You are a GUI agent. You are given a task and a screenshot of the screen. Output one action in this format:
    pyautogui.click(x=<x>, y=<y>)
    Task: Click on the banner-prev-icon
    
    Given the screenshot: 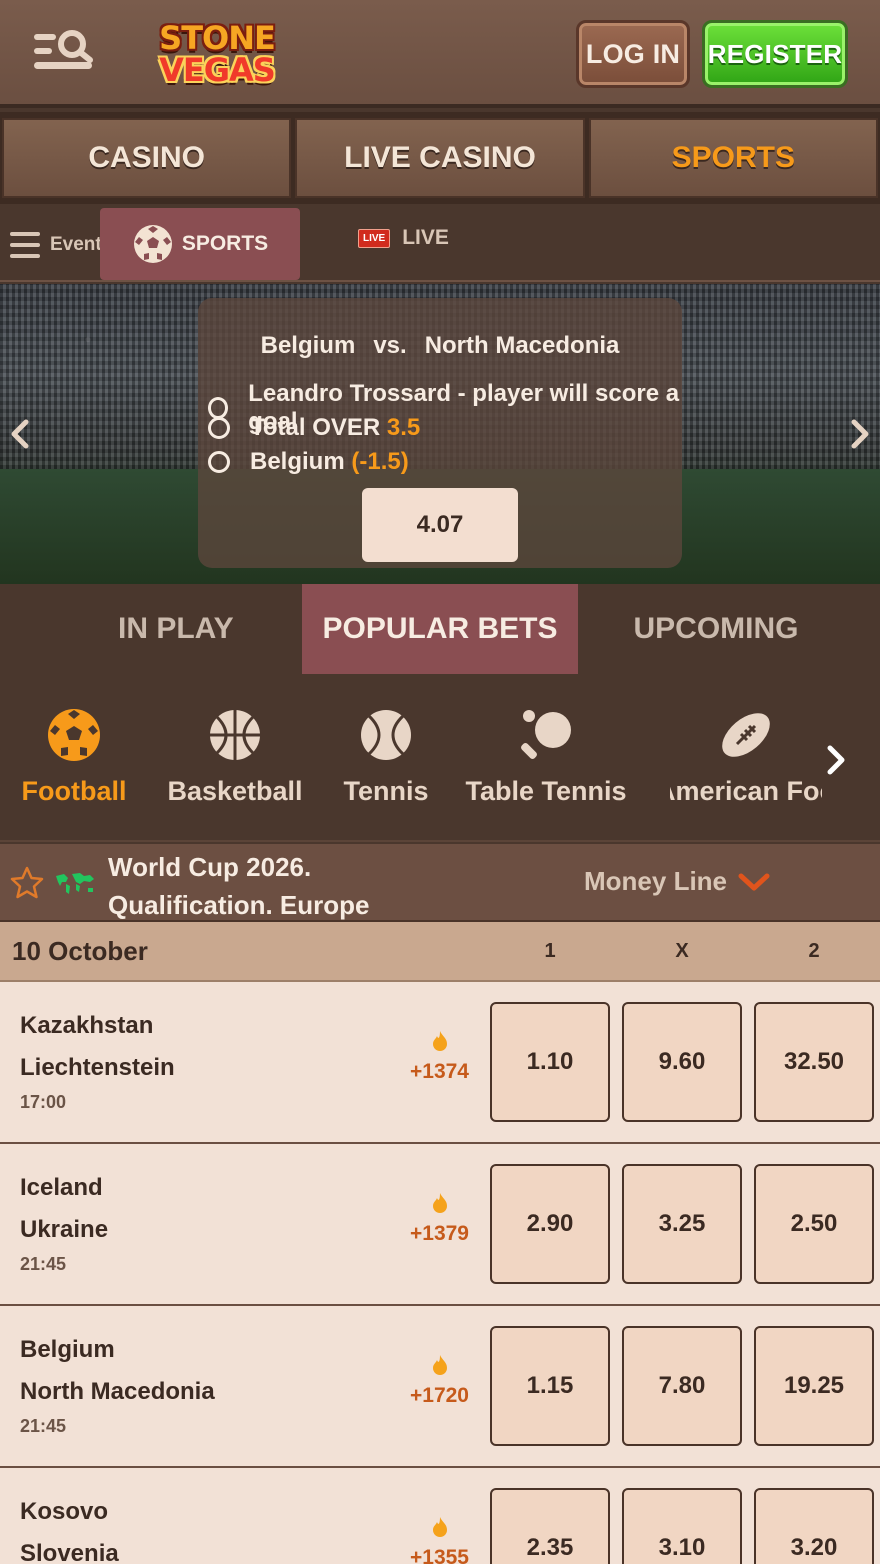 What is the action you would take?
    pyautogui.click(x=19, y=434)
    